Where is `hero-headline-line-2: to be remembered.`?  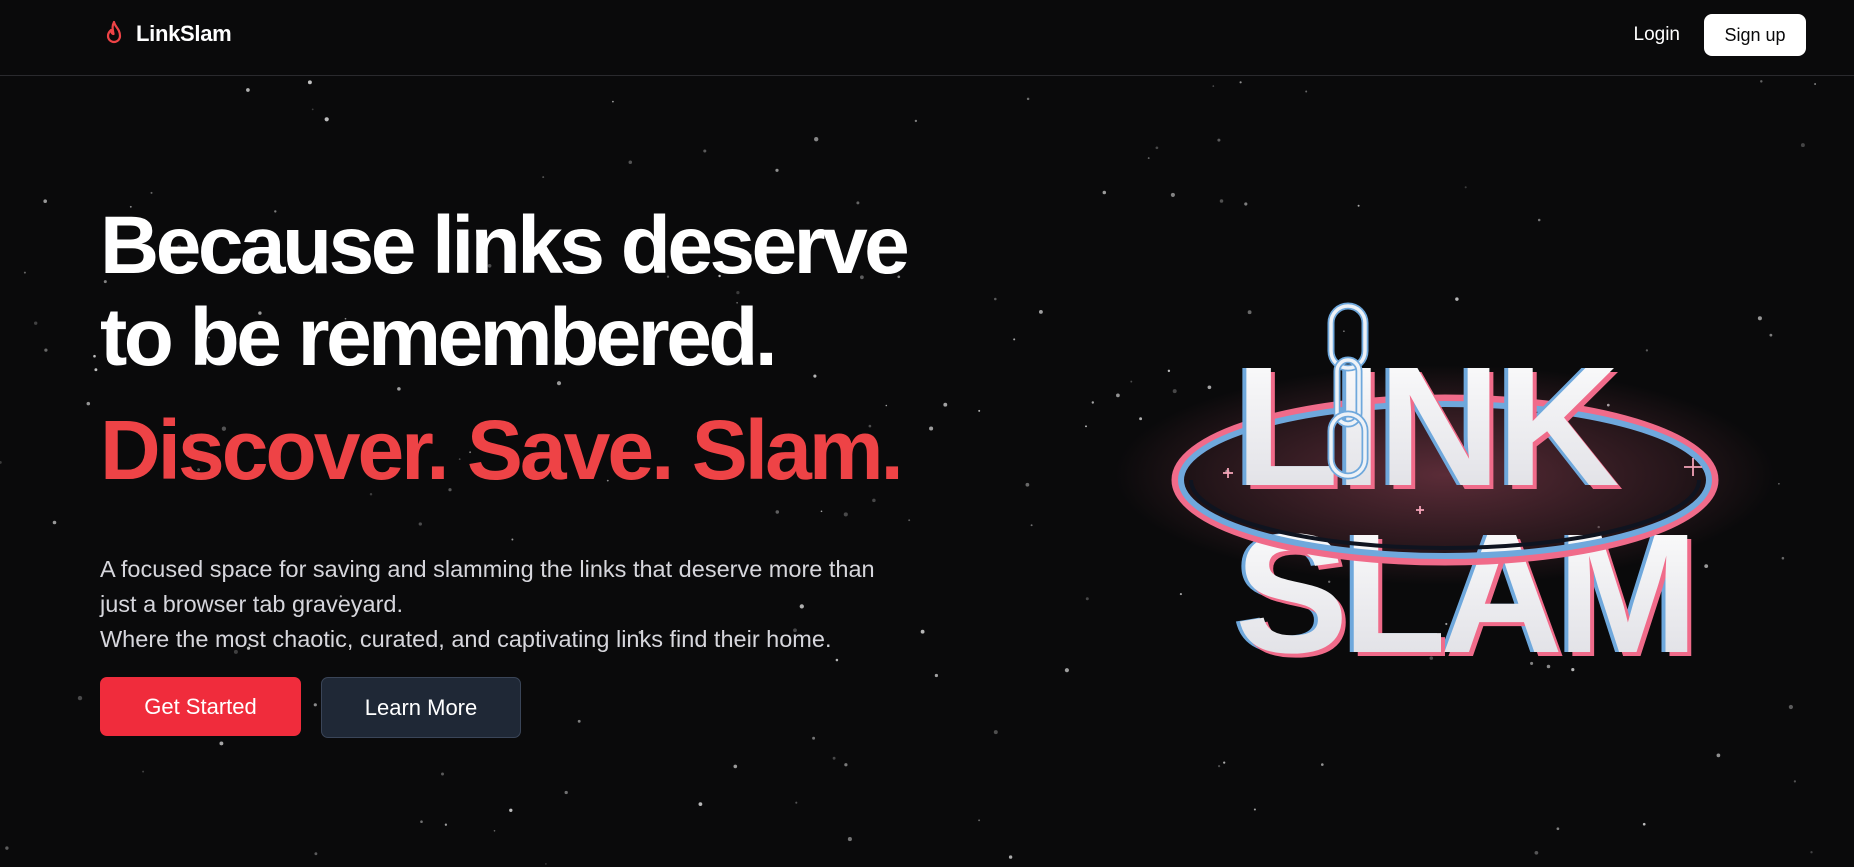
hero-headline-line-2: to be remembered. is located at coordinates (439, 337).